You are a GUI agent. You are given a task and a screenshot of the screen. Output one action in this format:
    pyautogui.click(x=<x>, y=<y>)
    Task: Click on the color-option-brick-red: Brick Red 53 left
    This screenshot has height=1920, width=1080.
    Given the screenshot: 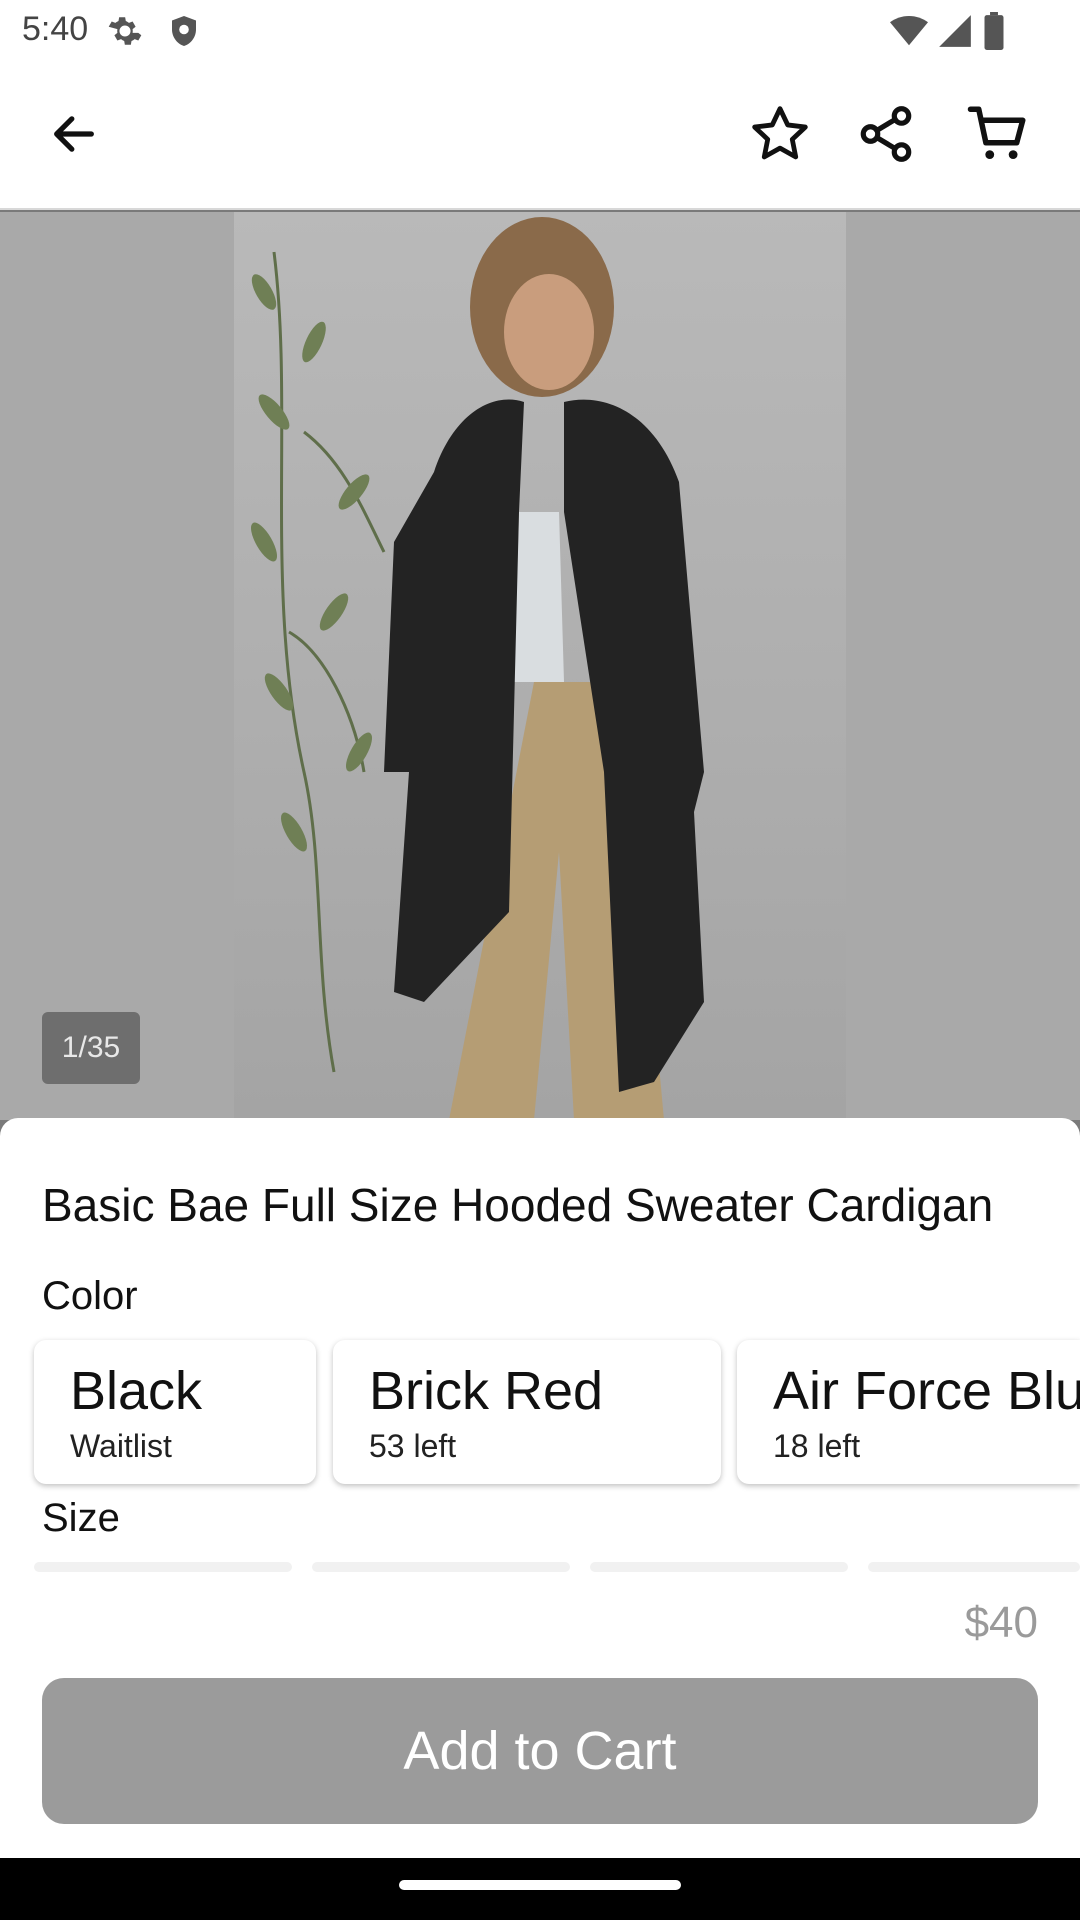 What is the action you would take?
    pyautogui.click(x=527, y=1412)
    